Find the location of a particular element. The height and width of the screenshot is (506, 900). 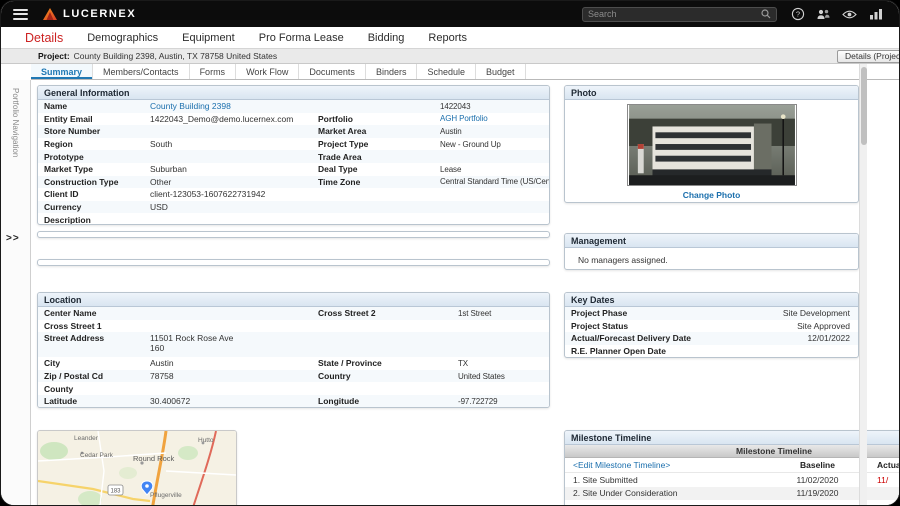

field-label: Cross Street 2 is located at coordinates (347, 313).